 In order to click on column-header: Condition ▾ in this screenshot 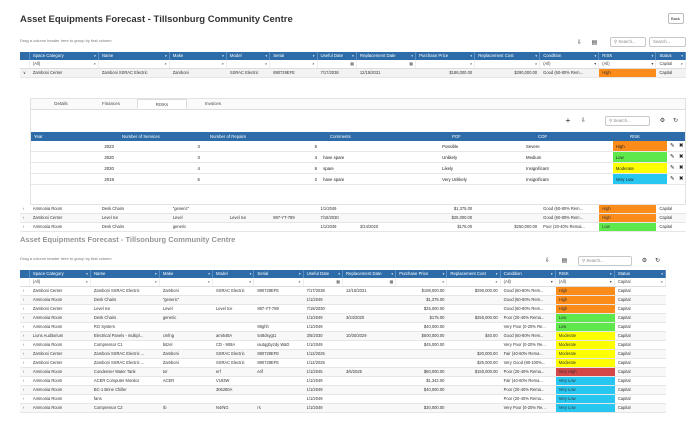, I will do `click(570, 56)`.